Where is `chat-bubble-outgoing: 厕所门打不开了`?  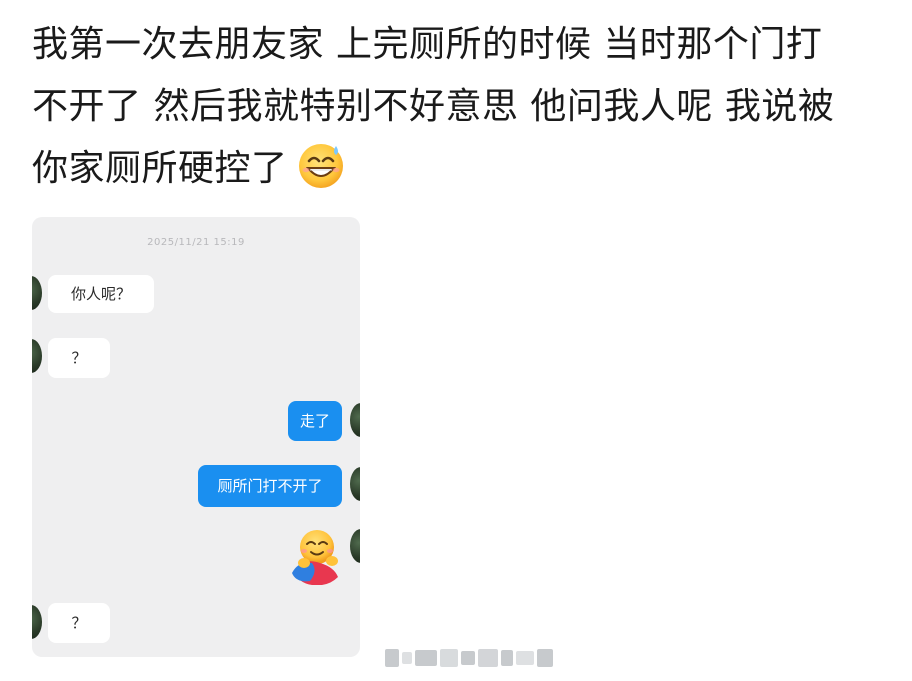 chat-bubble-outgoing: 厕所门打不开了 is located at coordinates (270, 486).